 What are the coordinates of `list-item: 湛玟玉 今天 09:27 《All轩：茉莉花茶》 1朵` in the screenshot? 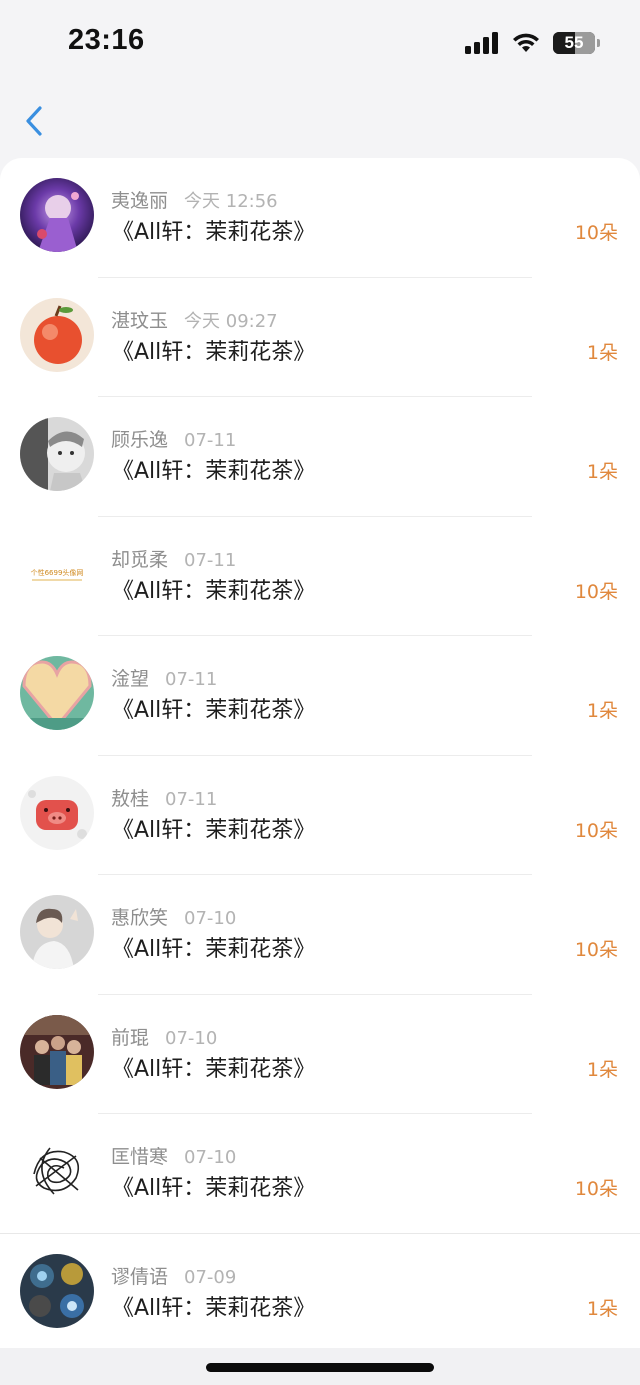 It's located at (320, 337).